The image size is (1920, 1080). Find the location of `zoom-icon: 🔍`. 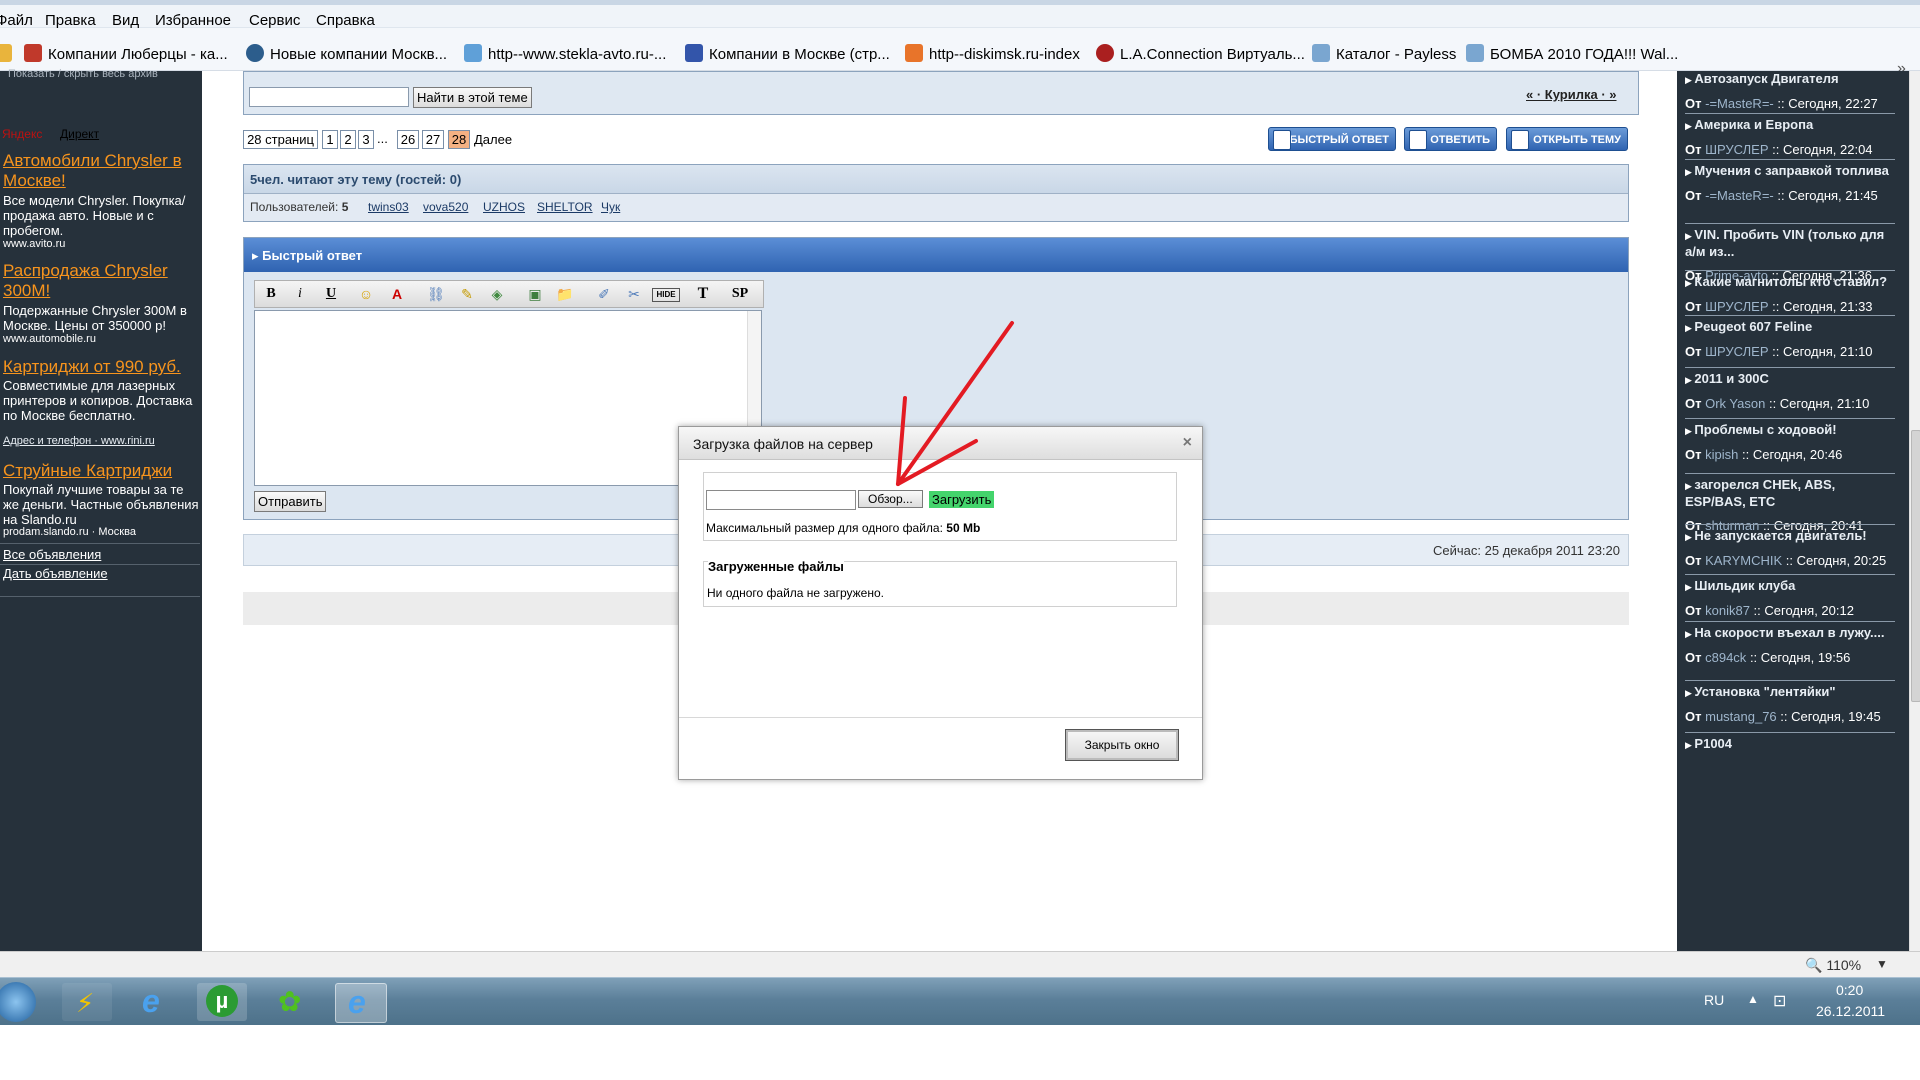

zoom-icon: 🔍 is located at coordinates (1814, 965).